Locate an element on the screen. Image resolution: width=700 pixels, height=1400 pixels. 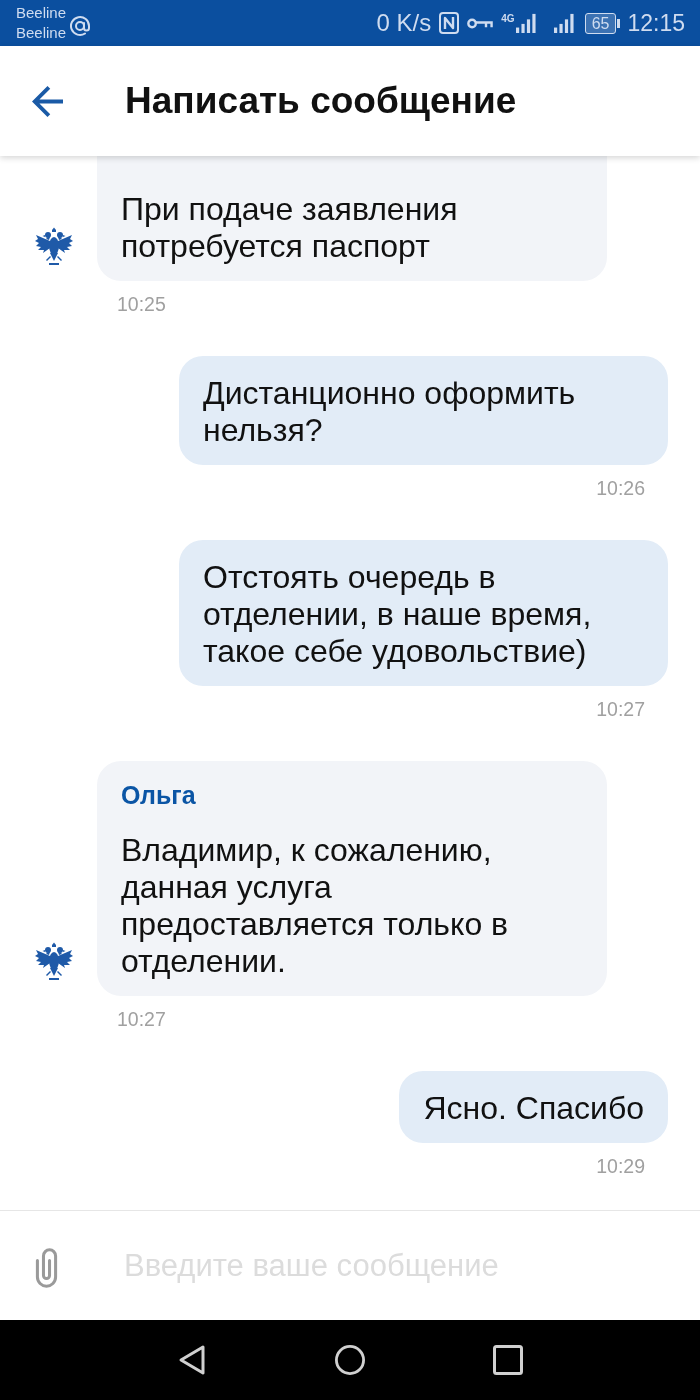
page-title: Написать сообщение is located at coordinates (321, 101).